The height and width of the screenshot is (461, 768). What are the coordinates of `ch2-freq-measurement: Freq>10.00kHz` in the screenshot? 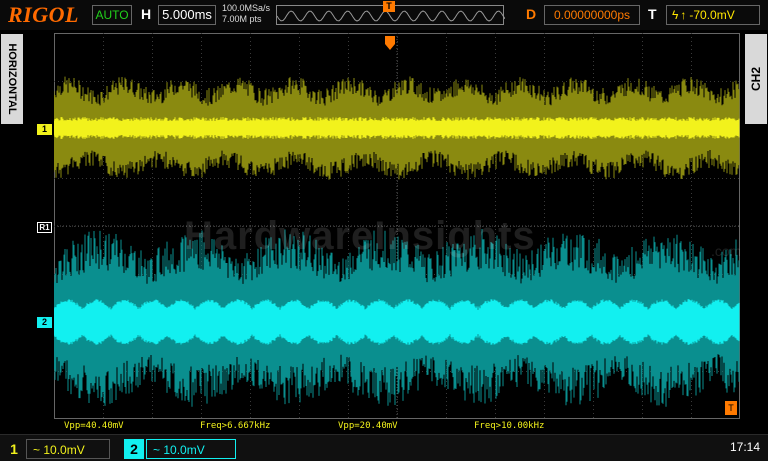 It's located at (509, 426).